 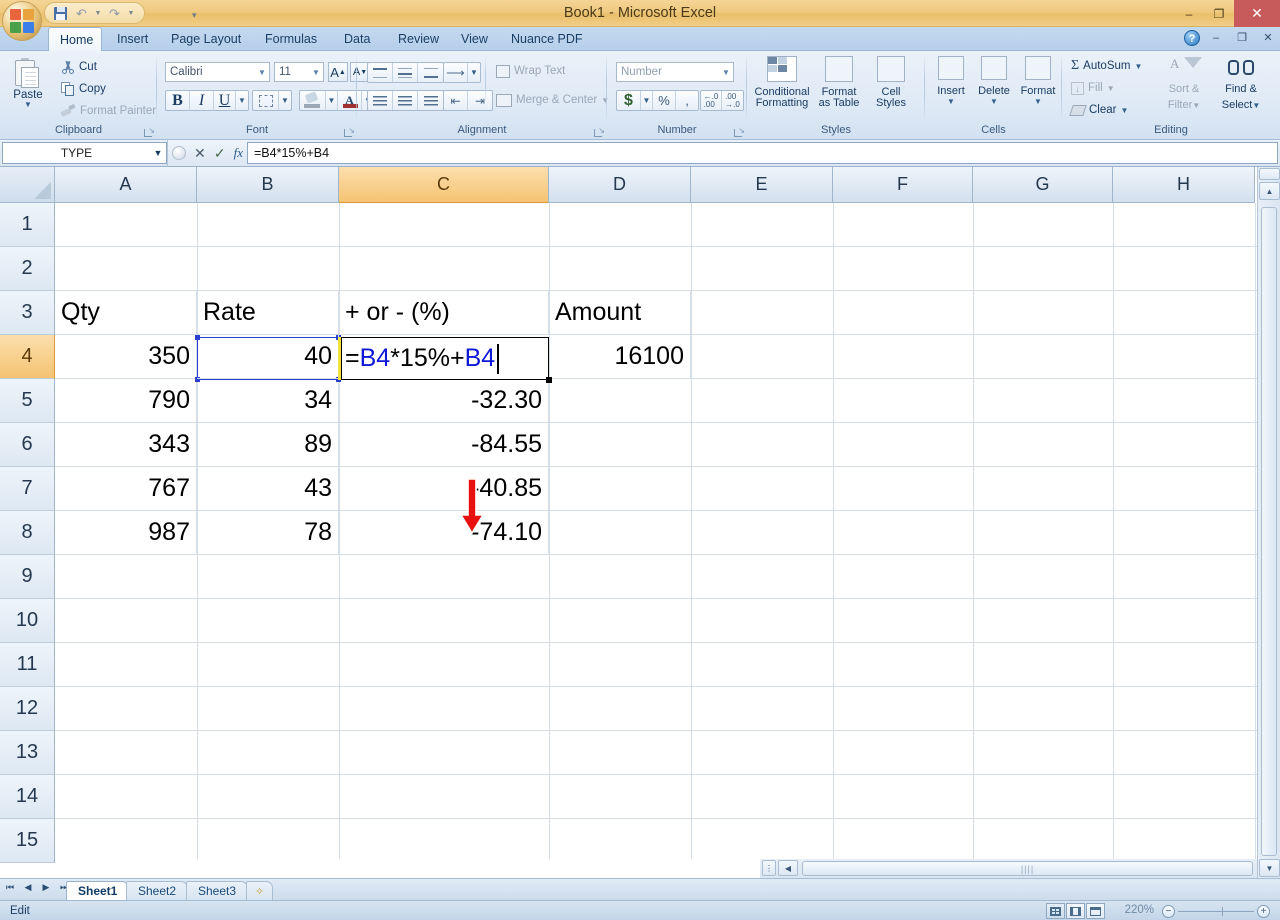 I want to click on insert-worksheet-button: ✧, so click(x=260, y=891).